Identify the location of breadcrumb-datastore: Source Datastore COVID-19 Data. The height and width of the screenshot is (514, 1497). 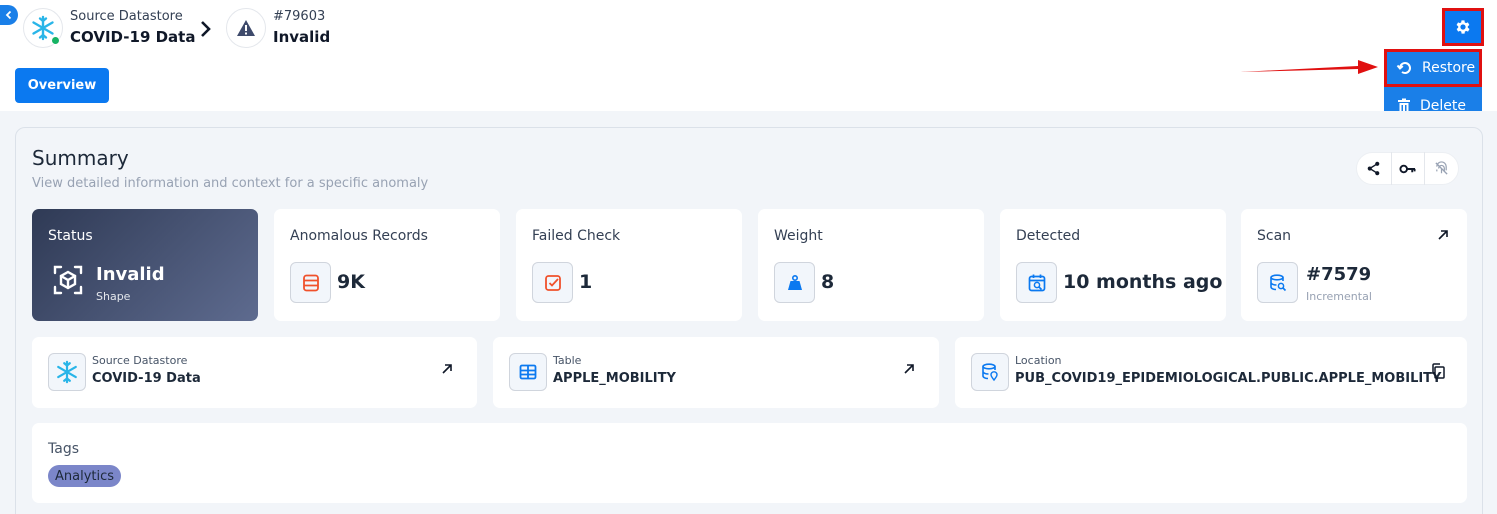
(109, 28).